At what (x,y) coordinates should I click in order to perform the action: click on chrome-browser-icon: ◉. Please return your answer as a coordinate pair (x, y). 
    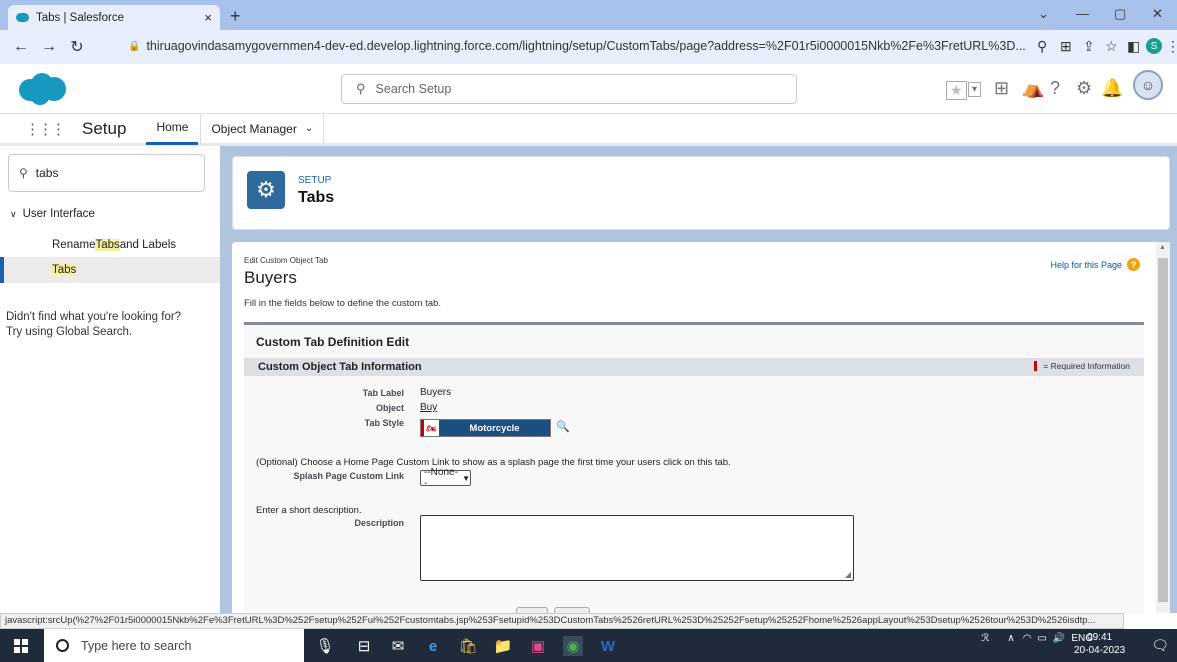
    Looking at the image, I should click on (573, 646).